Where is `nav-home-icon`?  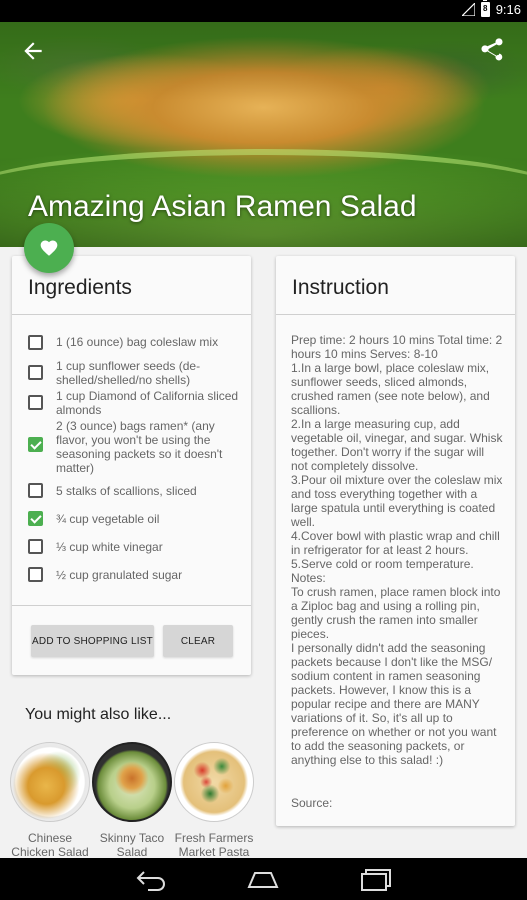 nav-home-icon is located at coordinates (263, 879).